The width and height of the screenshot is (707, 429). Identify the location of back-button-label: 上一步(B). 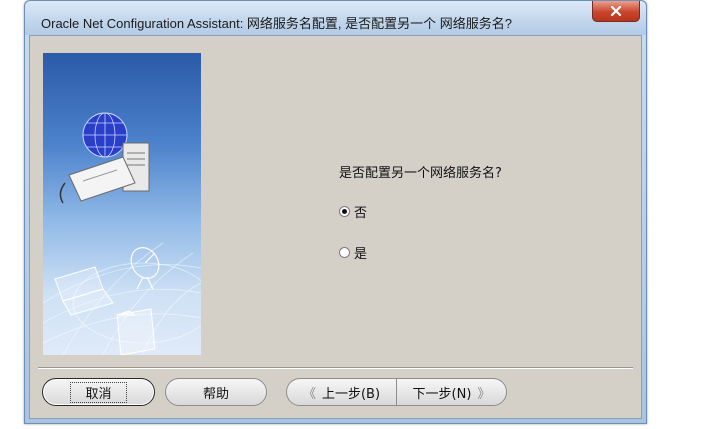
(351, 394).